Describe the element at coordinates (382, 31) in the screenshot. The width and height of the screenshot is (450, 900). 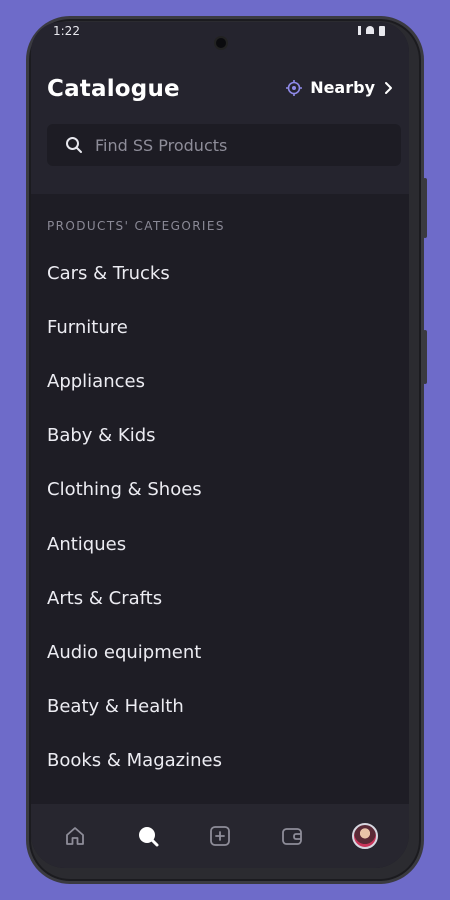
I see `battery-icon` at that location.